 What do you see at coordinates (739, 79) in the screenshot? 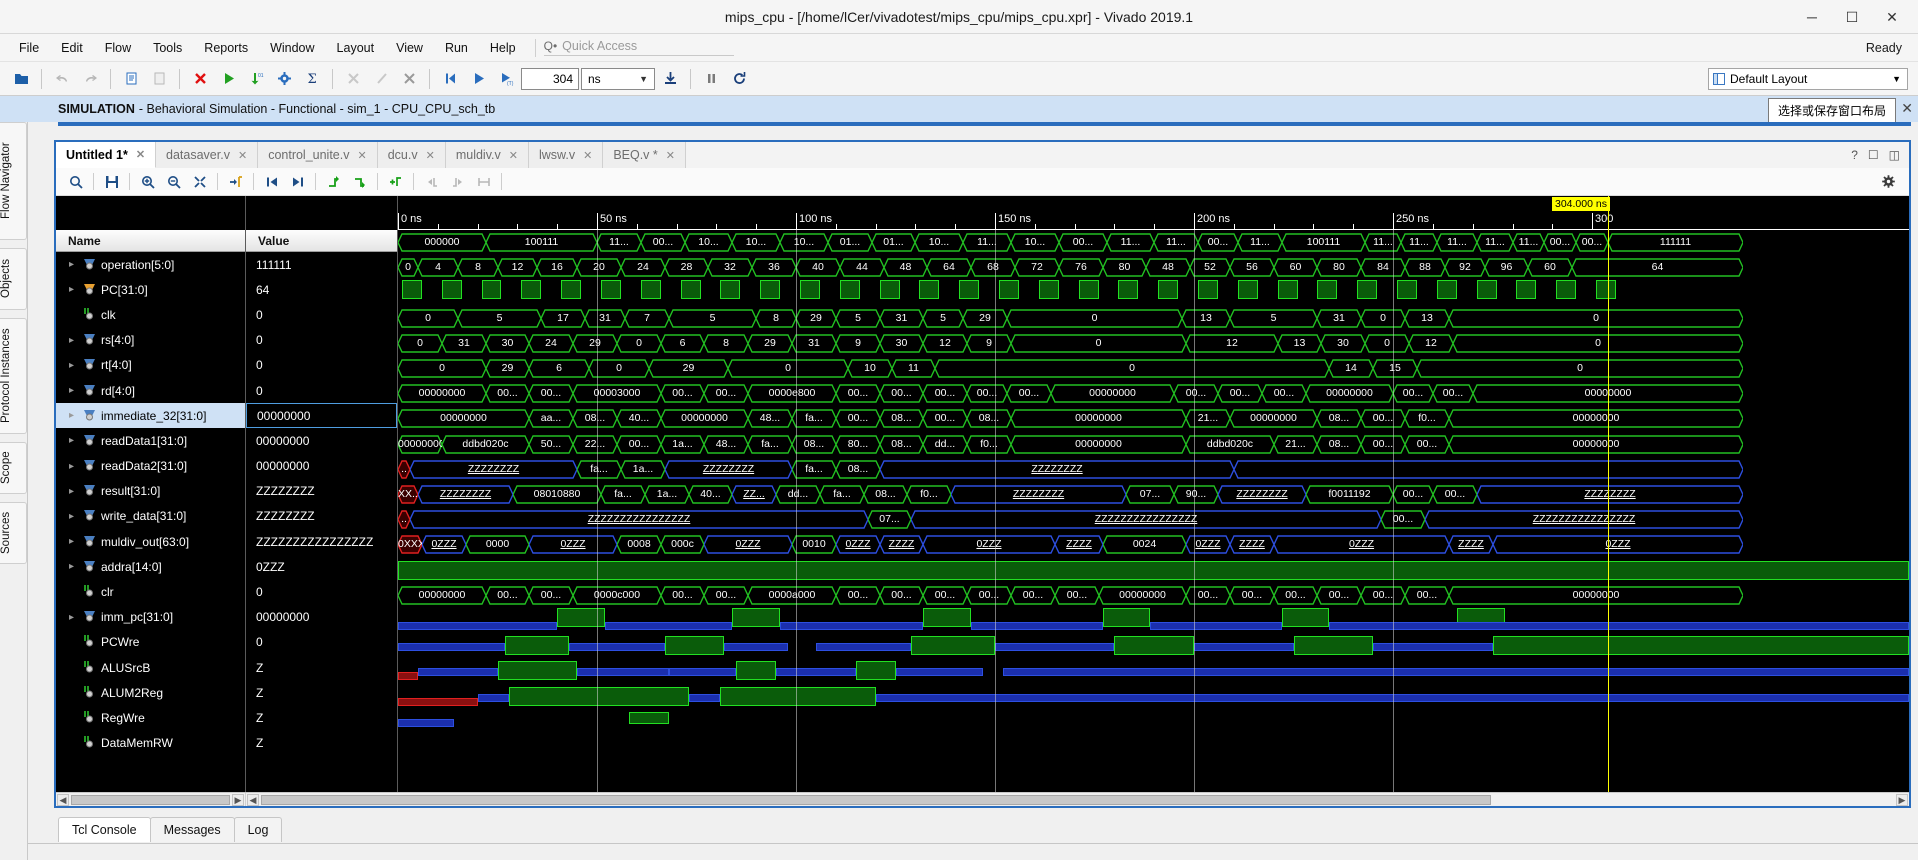
I see `refresh-icon` at bounding box center [739, 79].